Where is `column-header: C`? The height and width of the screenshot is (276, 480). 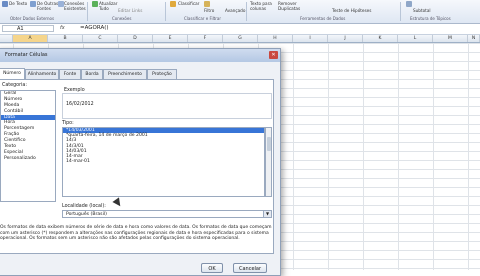 column-header: C is located at coordinates (100, 38).